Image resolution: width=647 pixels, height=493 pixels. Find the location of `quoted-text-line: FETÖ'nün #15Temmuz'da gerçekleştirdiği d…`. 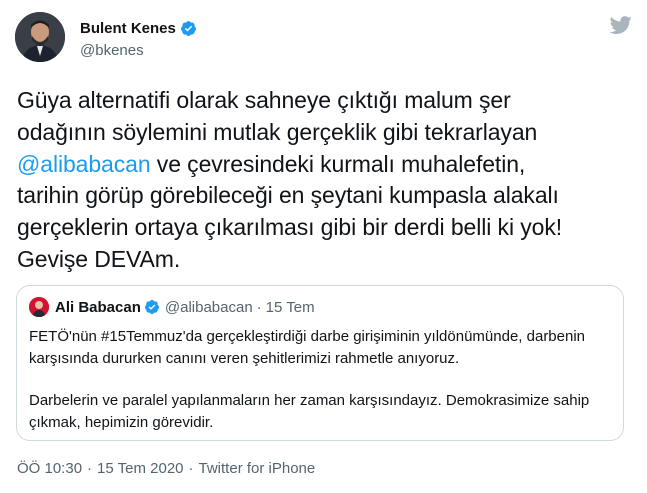

quoted-text-line: FETÖ'nün #15Temmuz'da gerçekleştirdiği d… is located at coordinates (307, 336).